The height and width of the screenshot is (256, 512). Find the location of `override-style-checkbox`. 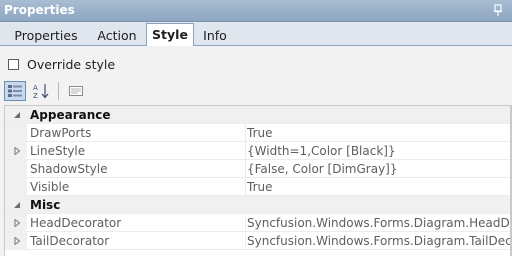

override-style-checkbox is located at coordinates (13, 64).